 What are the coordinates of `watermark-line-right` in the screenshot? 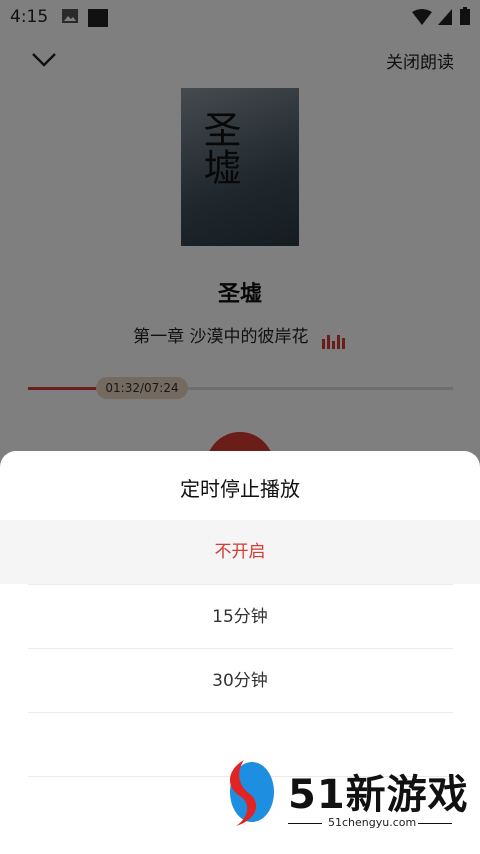 It's located at (435, 823).